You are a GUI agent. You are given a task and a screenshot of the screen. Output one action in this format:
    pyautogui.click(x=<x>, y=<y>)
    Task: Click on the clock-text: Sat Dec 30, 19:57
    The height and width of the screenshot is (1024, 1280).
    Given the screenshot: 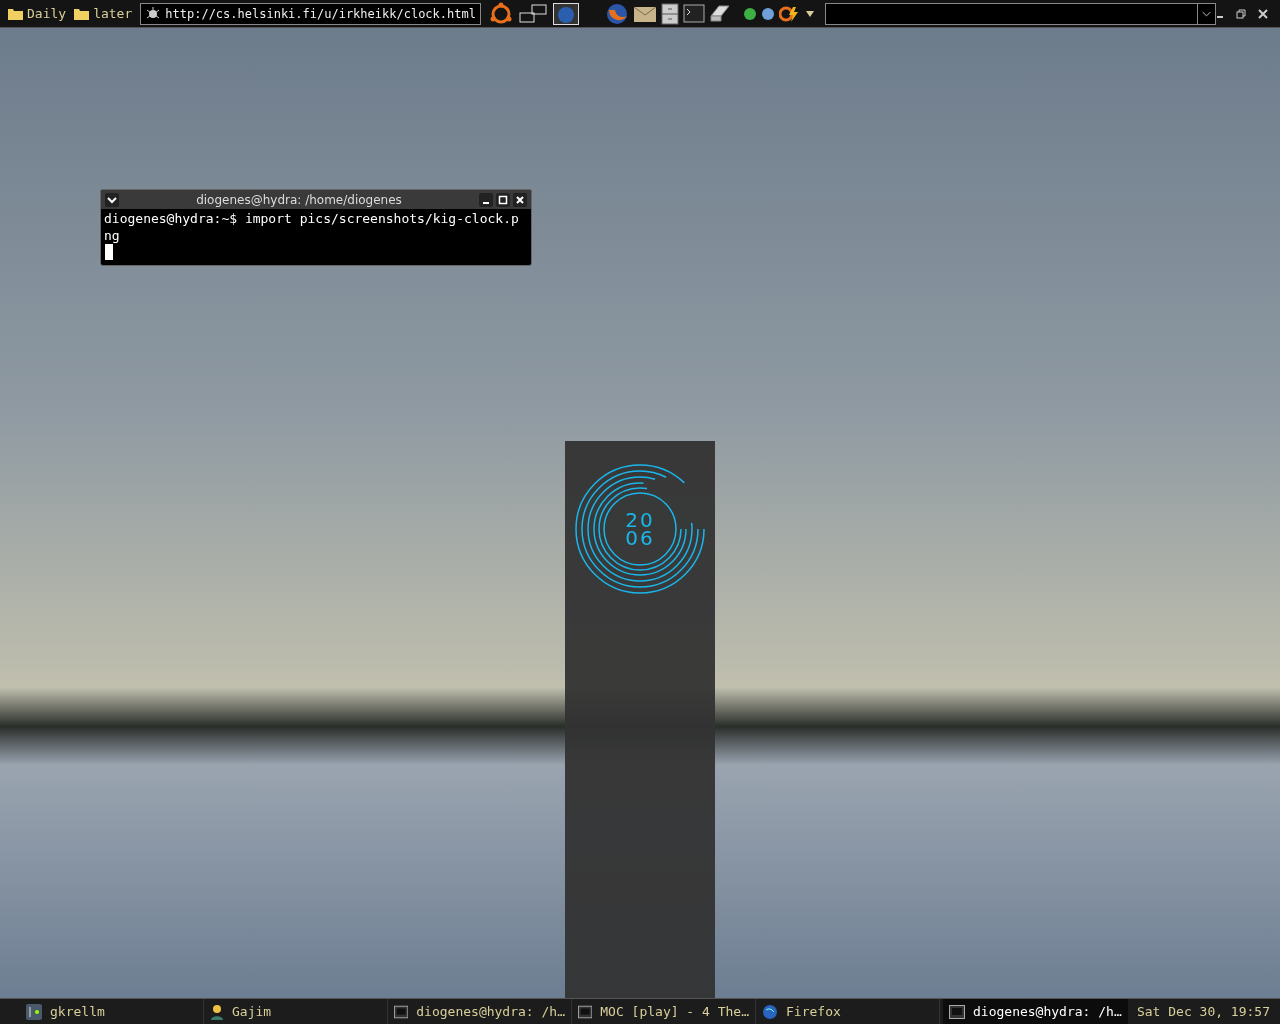 What is the action you would take?
    pyautogui.click(x=1203, y=1011)
    